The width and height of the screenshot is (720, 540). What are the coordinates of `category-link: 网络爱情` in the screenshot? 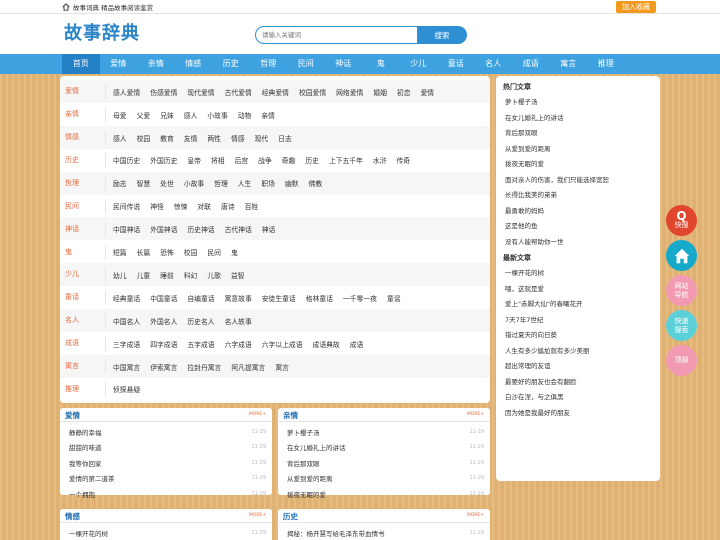 It's located at (349, 92).